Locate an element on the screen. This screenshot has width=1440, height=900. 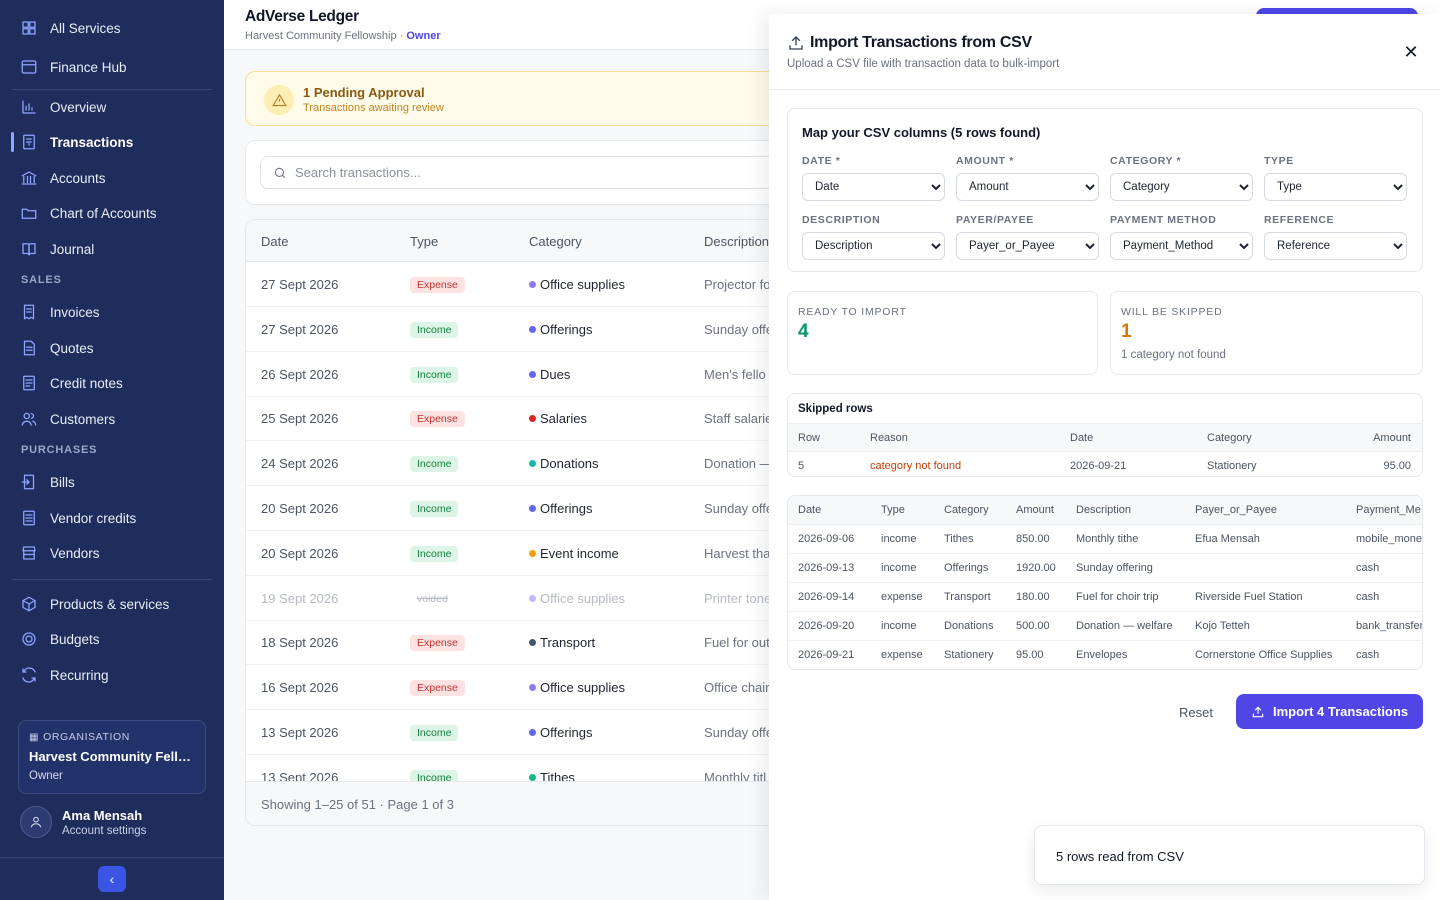
sidebar-item-vendor-credits: Vendor credits is located at coordinates (112, 518).